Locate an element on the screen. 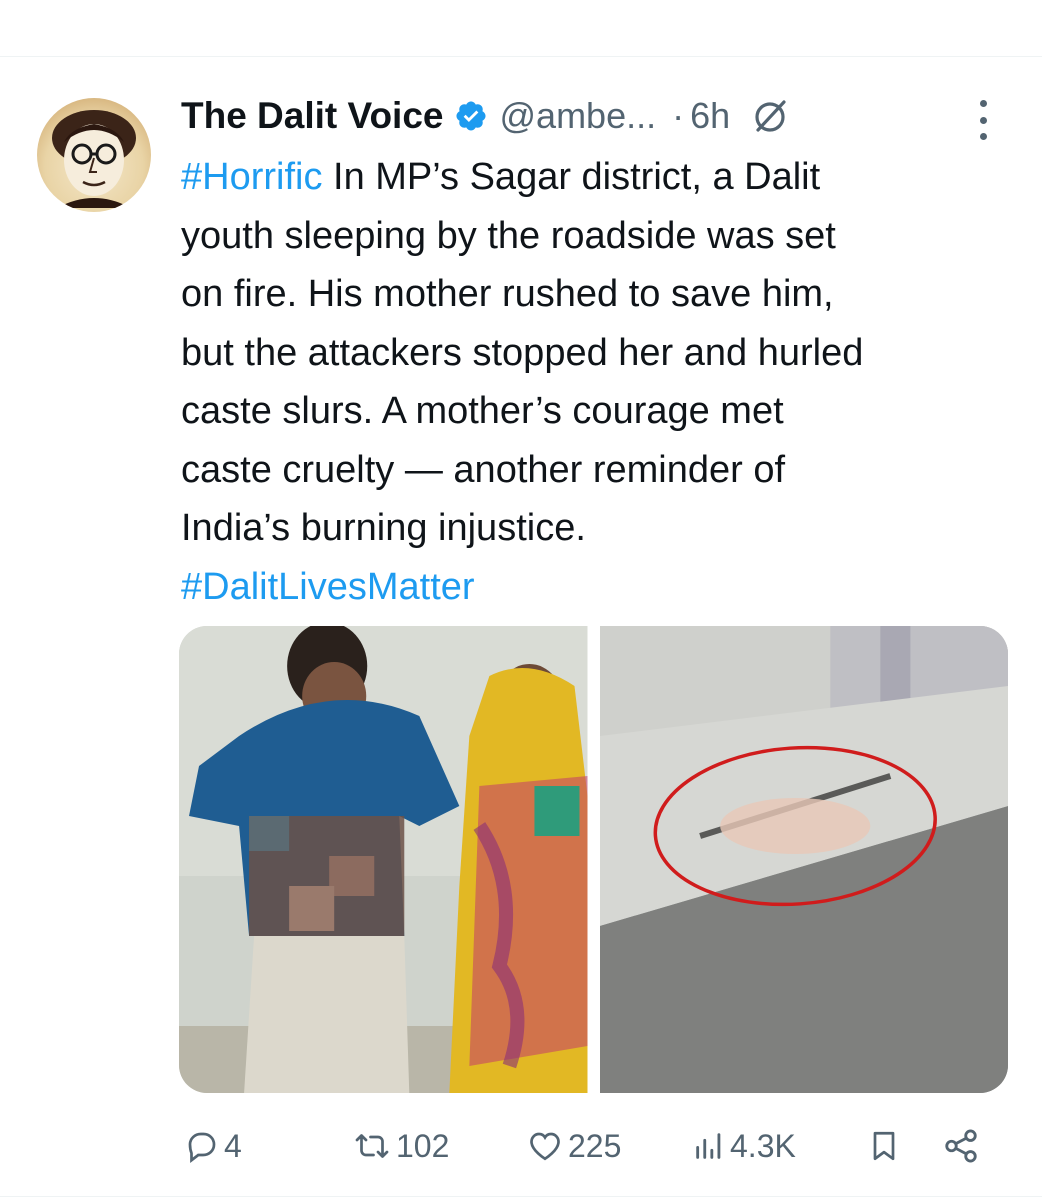 This screenshot has height=1200, width=1042. tweet-actions: 4 102 225 4.3K is located at coordinates (595, 1146).